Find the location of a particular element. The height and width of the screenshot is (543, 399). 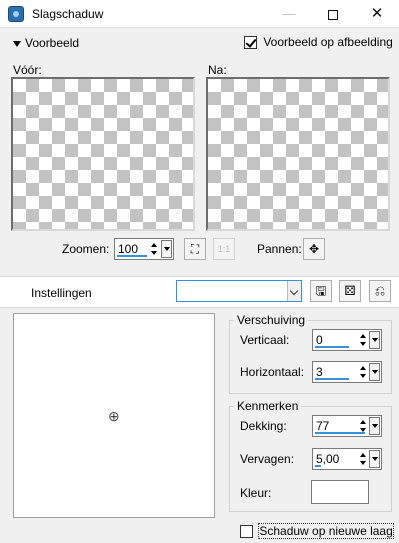

zoom-spinner: 100 is located at coordinates (144, 249).